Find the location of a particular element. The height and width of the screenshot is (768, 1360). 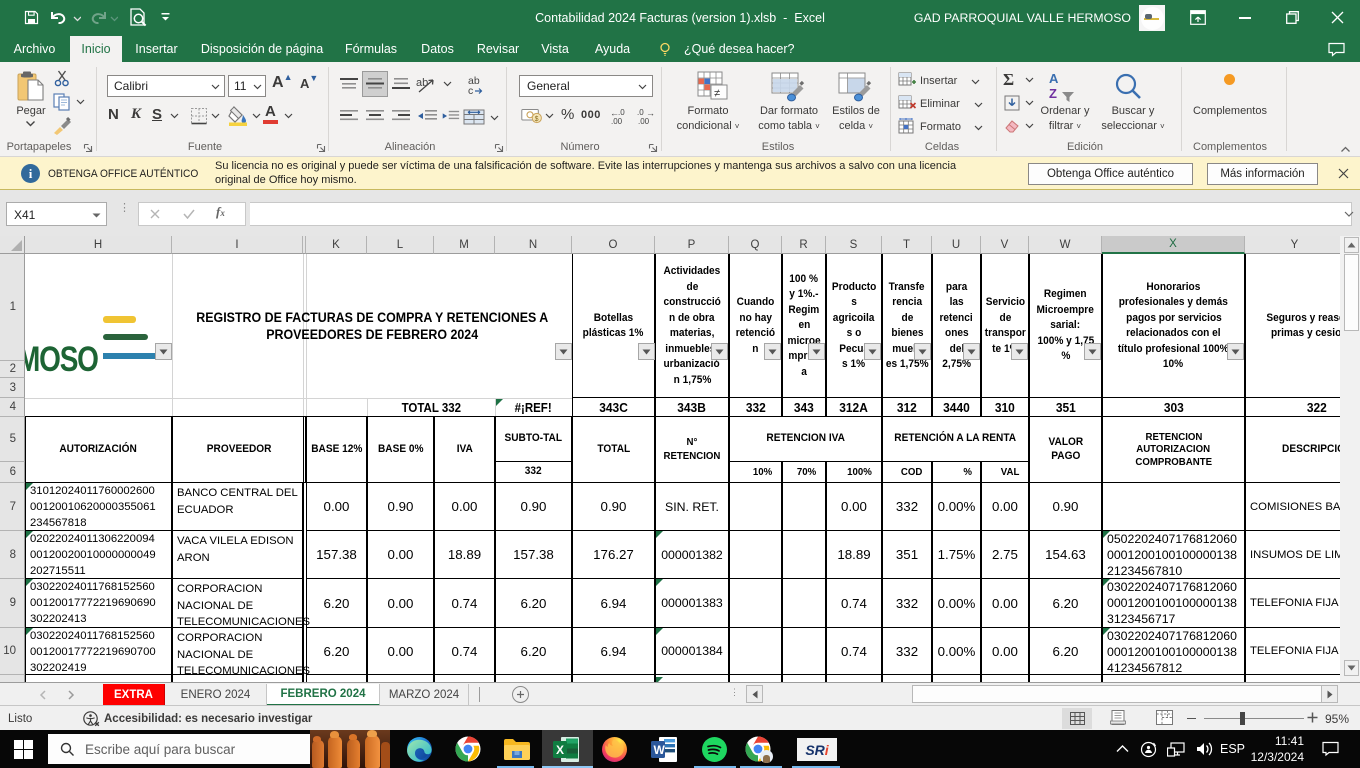

svg-text: A is located at coordinates (1054, 78).